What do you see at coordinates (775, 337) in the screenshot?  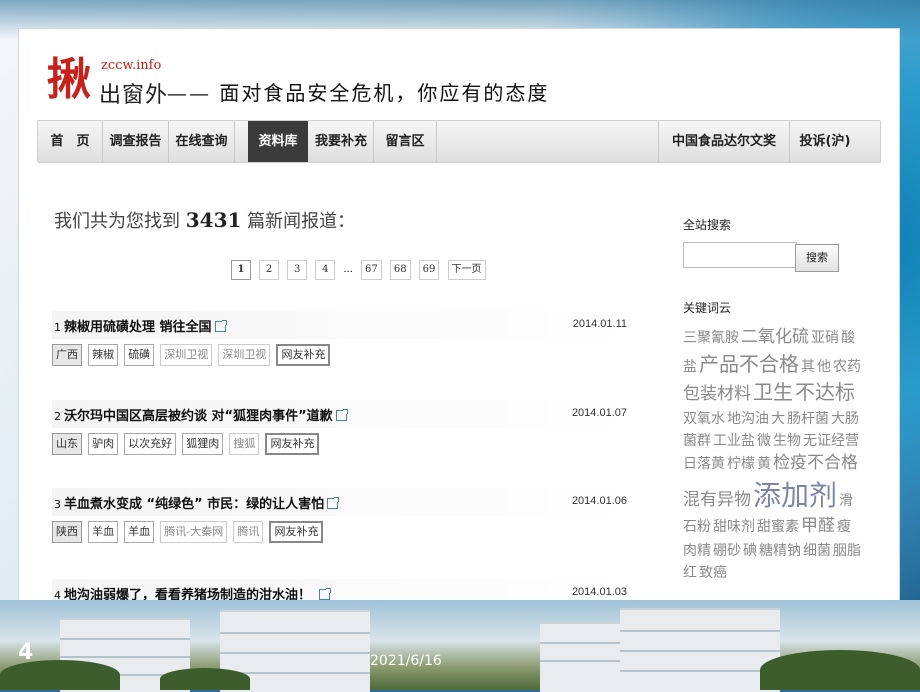 I see `keyword-cloud-item: 二氧化硫` at bounding box center [775, 337].